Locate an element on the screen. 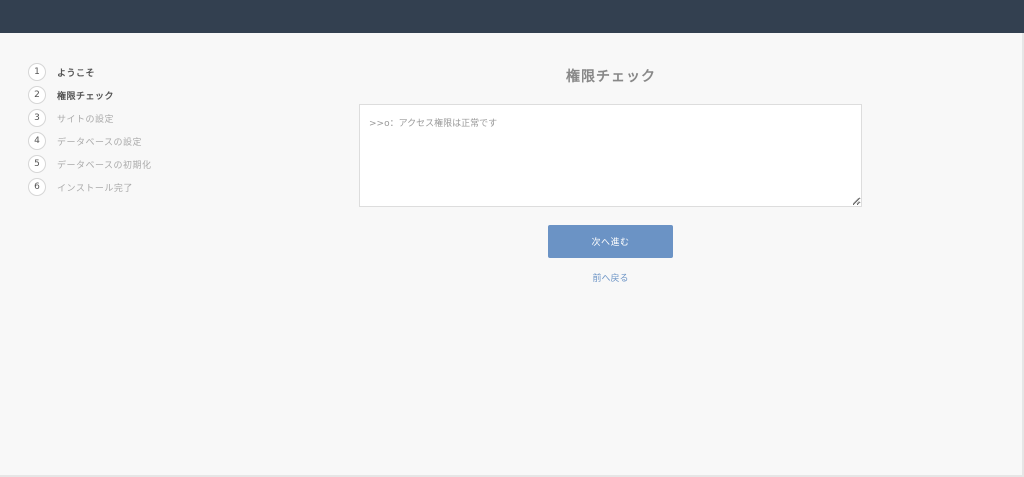 The height and width of the screenshot is (477, 1024). permission-result-textarea: >>o：アクセス権限は正常です is located at coordinates (610, 155).